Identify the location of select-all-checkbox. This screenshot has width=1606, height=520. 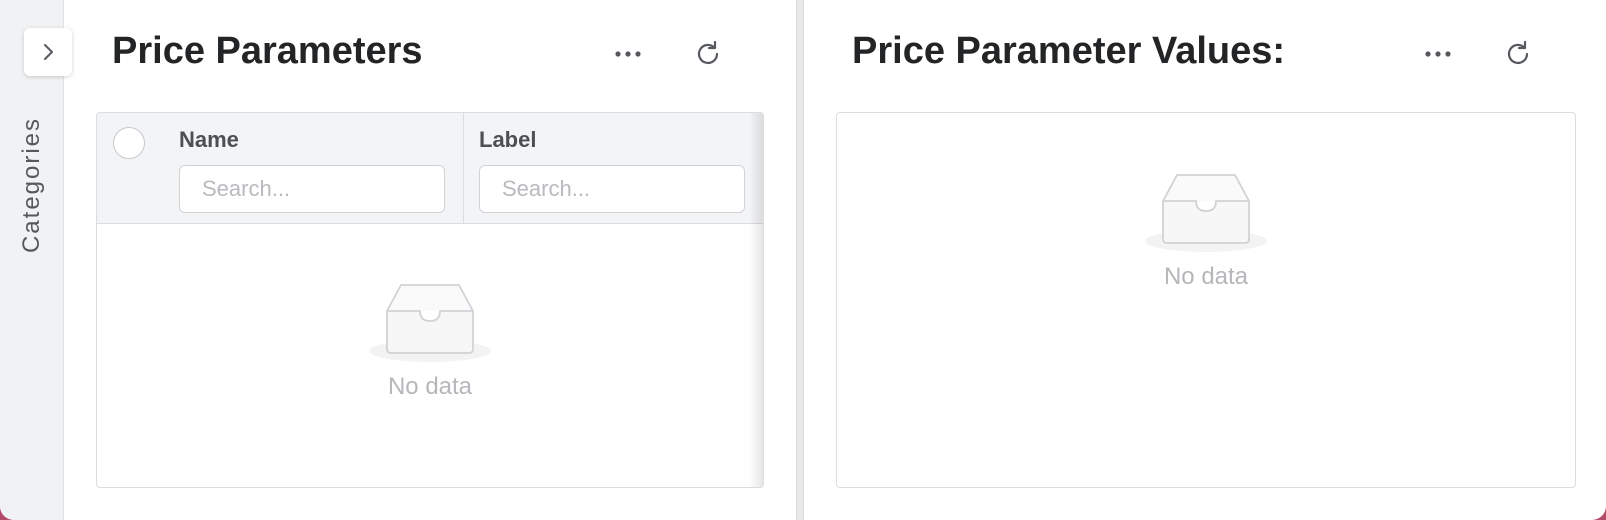
(129, 143).